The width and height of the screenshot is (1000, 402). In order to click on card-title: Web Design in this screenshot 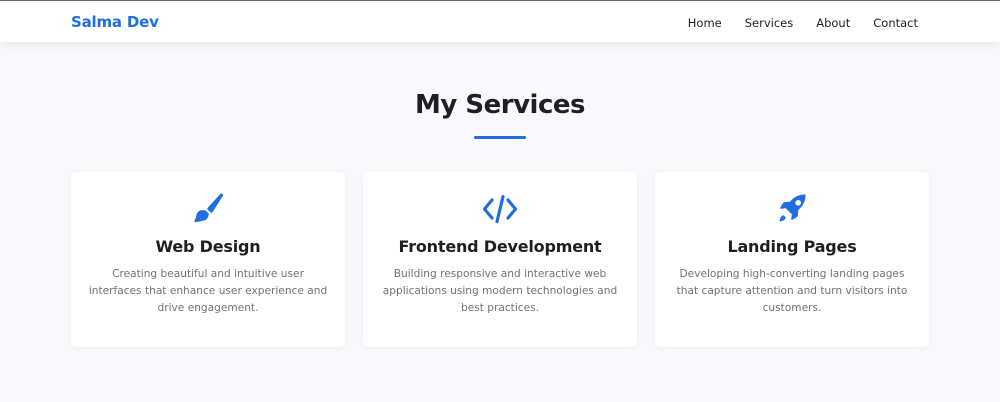, I will do `click(208, 246)`.